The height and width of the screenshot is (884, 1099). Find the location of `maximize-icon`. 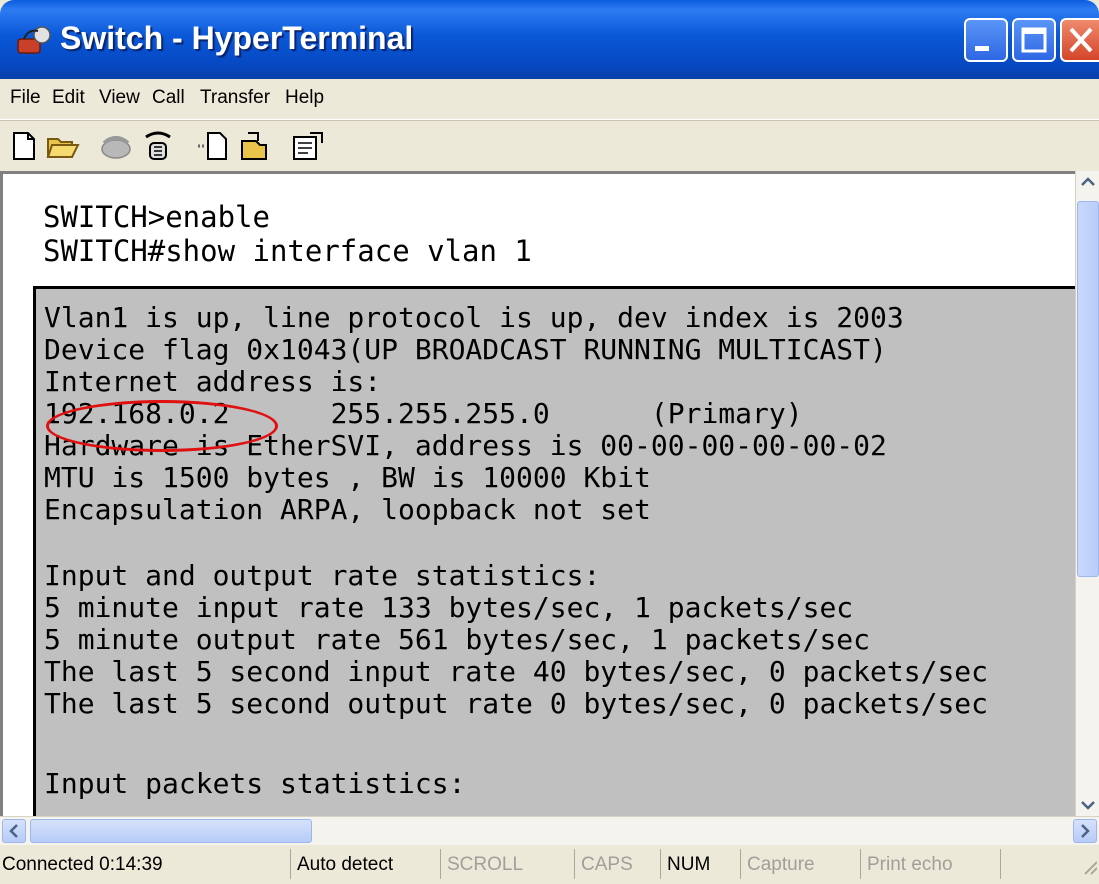

maximize-icon is located at coordinates (1034, 40).